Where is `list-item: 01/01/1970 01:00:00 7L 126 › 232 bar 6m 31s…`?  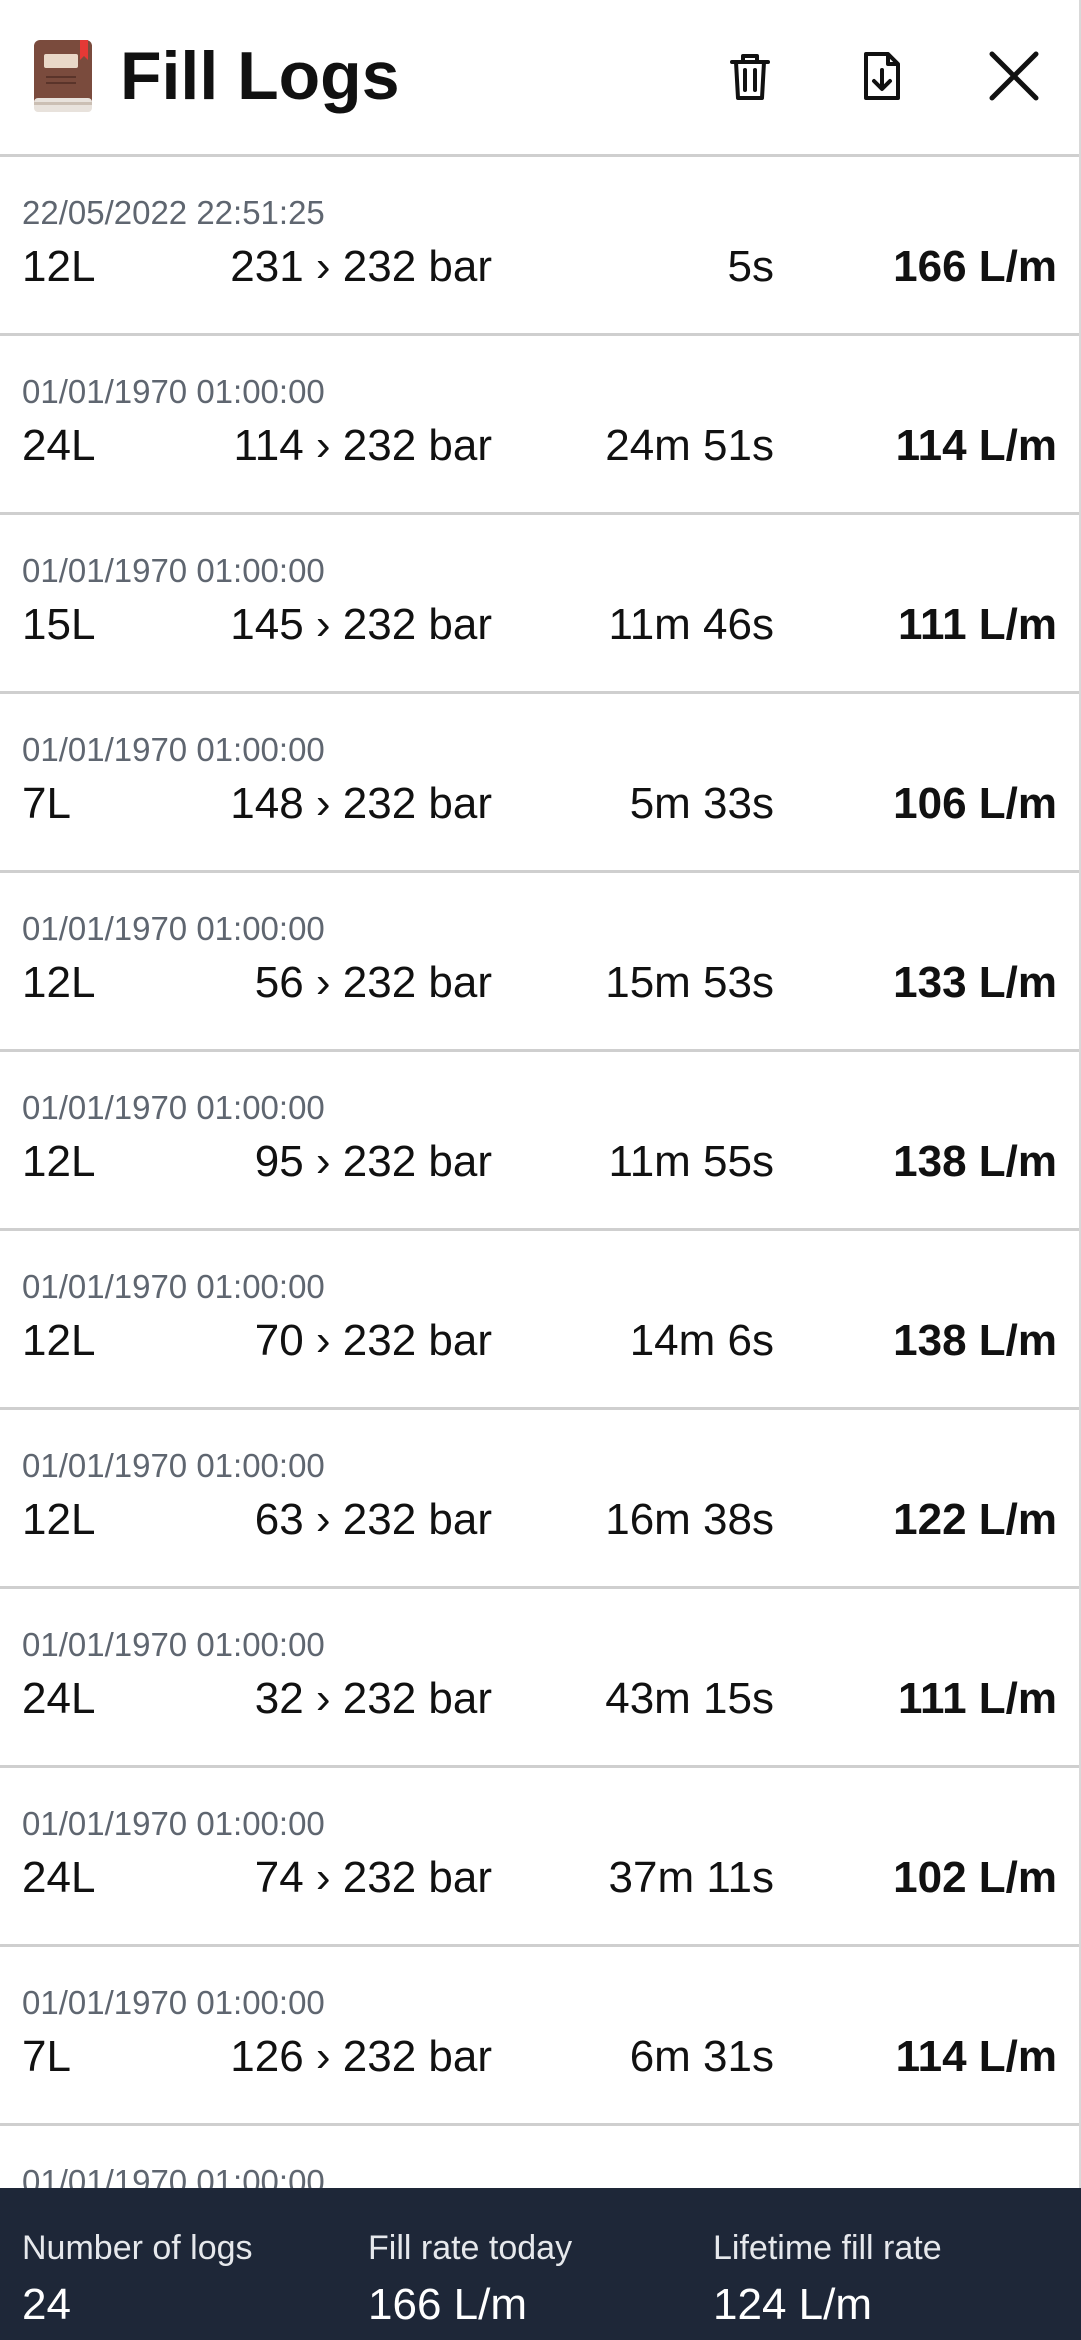
list-item: 01/01/1970 01:00:00 7L 126 › 232 bar 6m 31s… is located at coordinates (539, 2036).